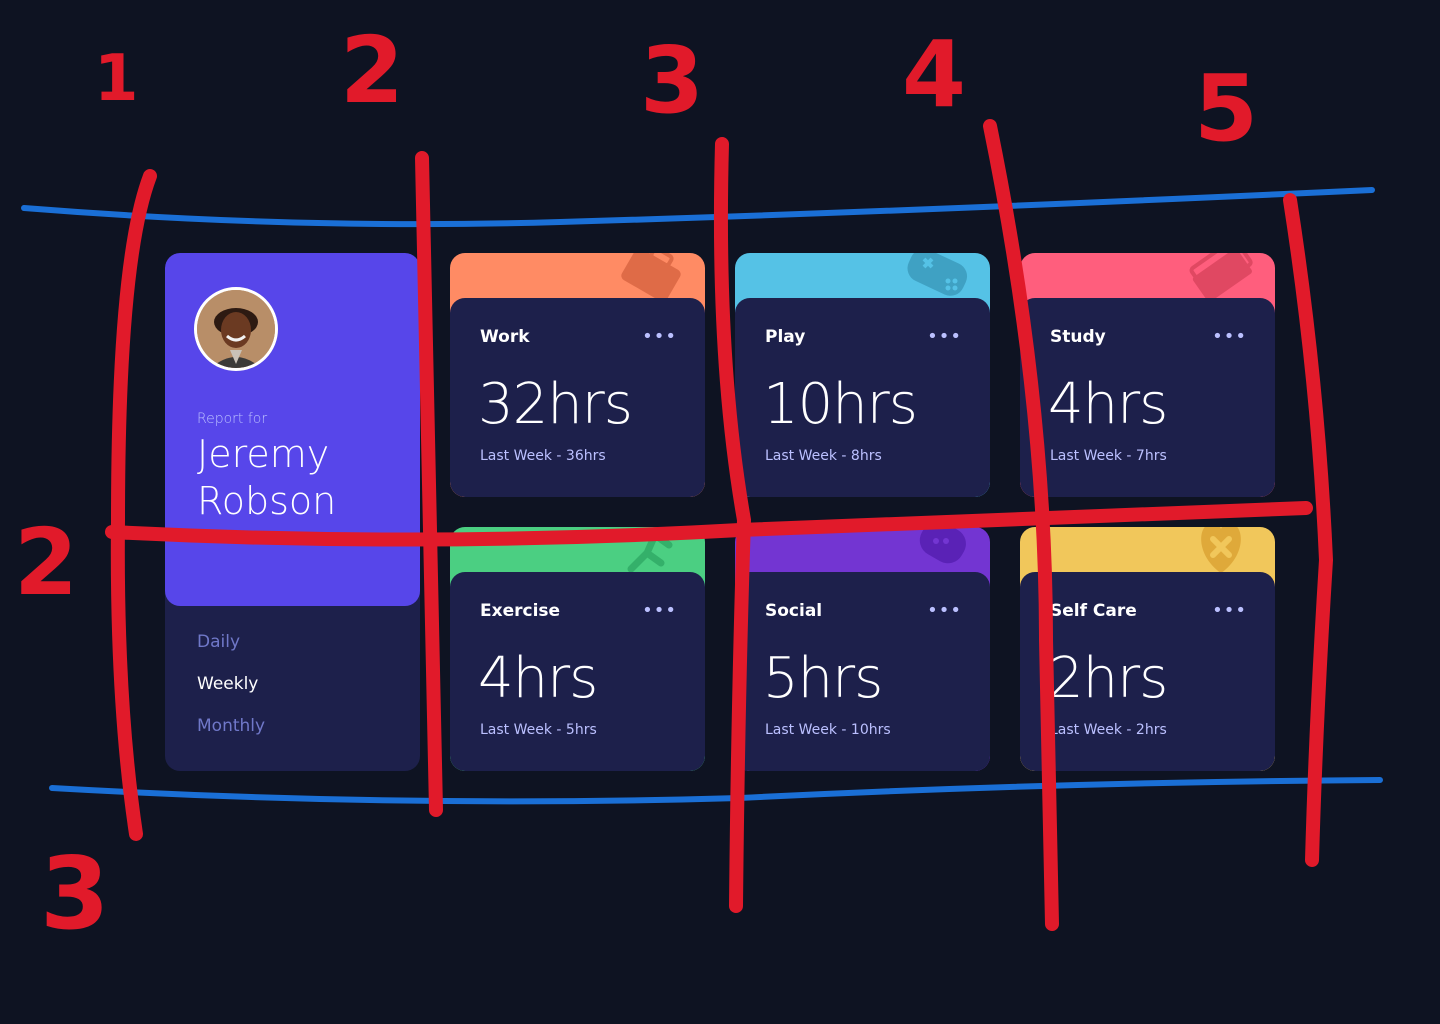  I want to click on previous-hours: Last Week - 36hrs, so click(543, 456).